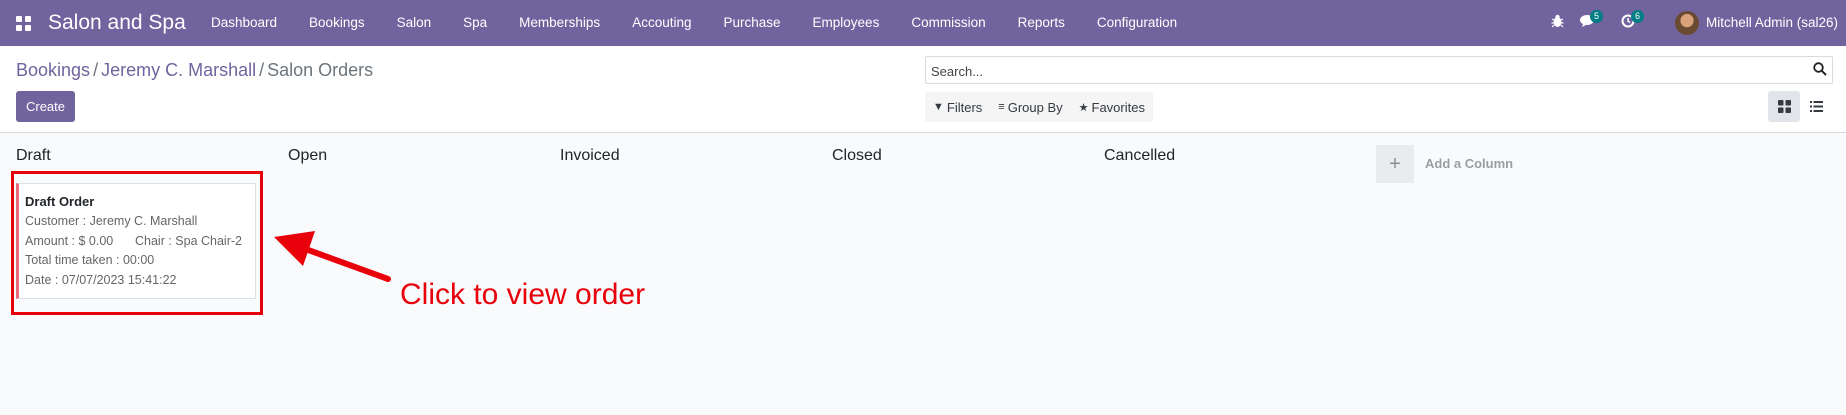  Describe the element at coordinates (414, 23) in the screenshot. I see `menu-salon: Salon` at that location.